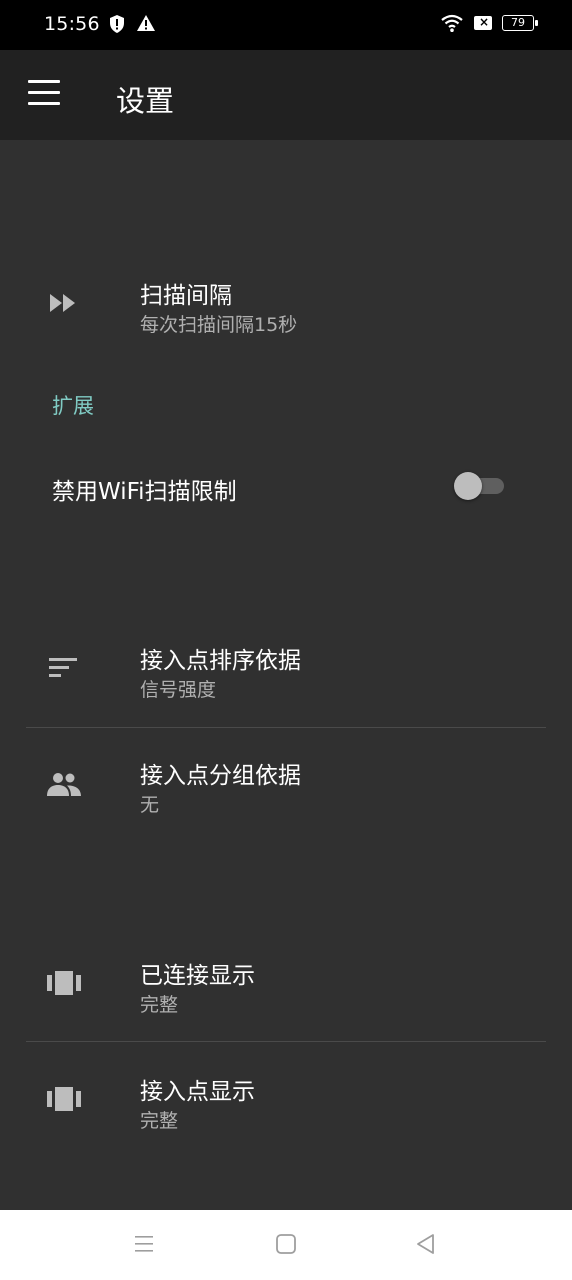  I want to click on sort-icon, so click(63, 667).